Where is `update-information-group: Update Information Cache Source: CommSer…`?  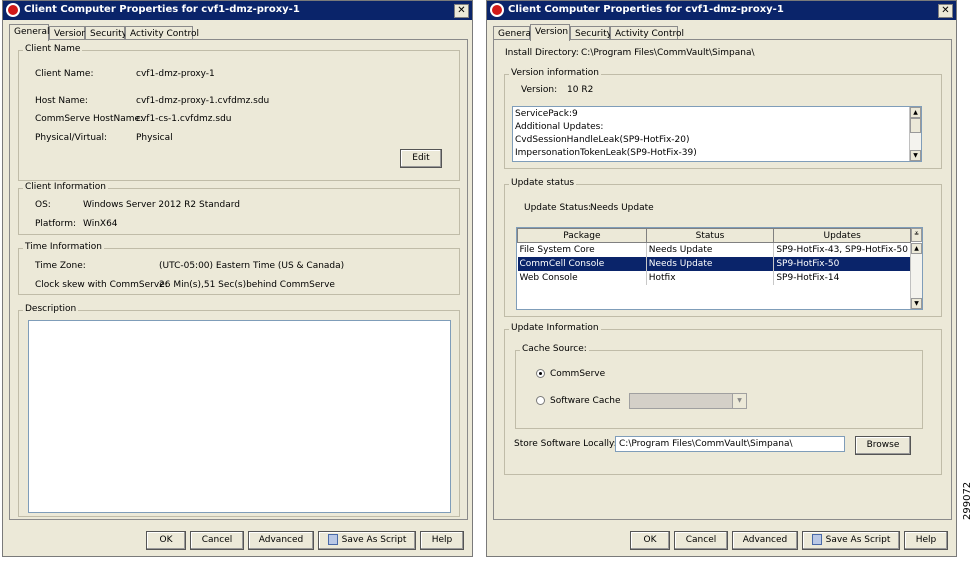 update-information-group: Update Information Cache Source: CommSer… is located at coordinates (723, 399).